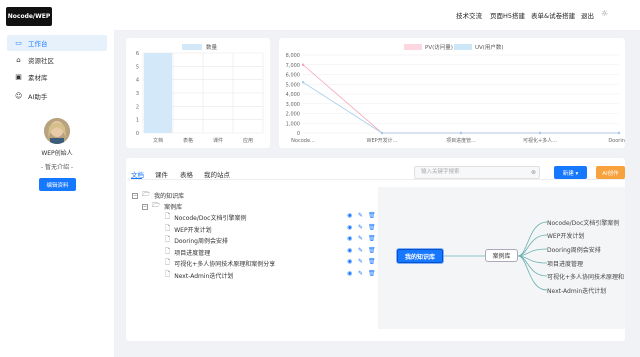  Describe the element at coordinates (570, 172) in the screenshot. I see `new-button: 新建 ▾` at that location.